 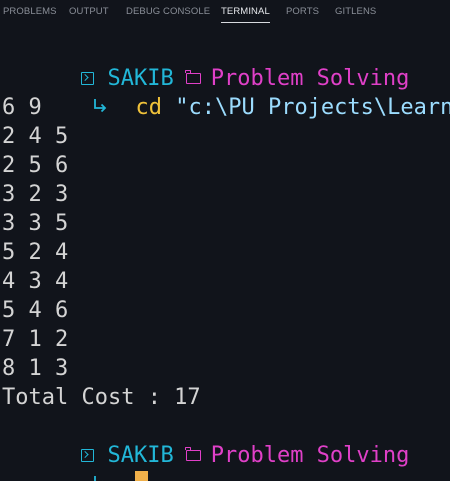 I want to click on prompt-directory: Problem Solving, so click(x=310, y=455).